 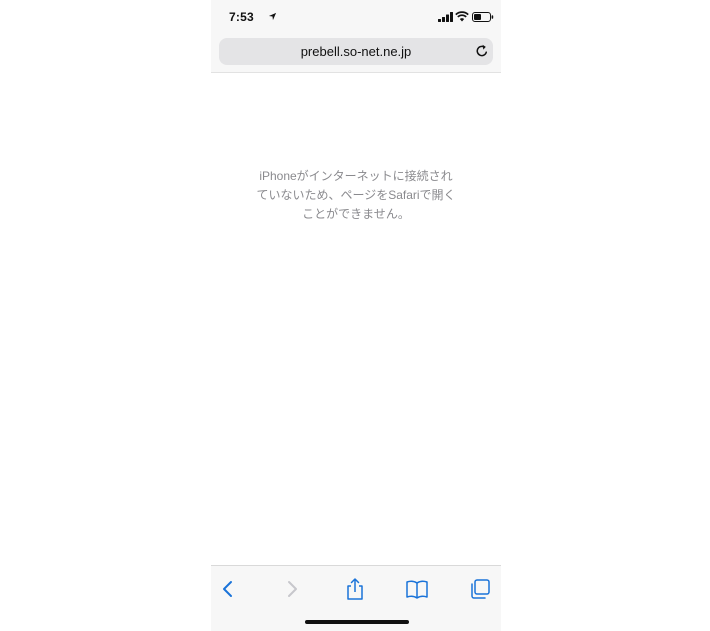 I want to click on bookmarks-icon, so click(x=417, y=589).